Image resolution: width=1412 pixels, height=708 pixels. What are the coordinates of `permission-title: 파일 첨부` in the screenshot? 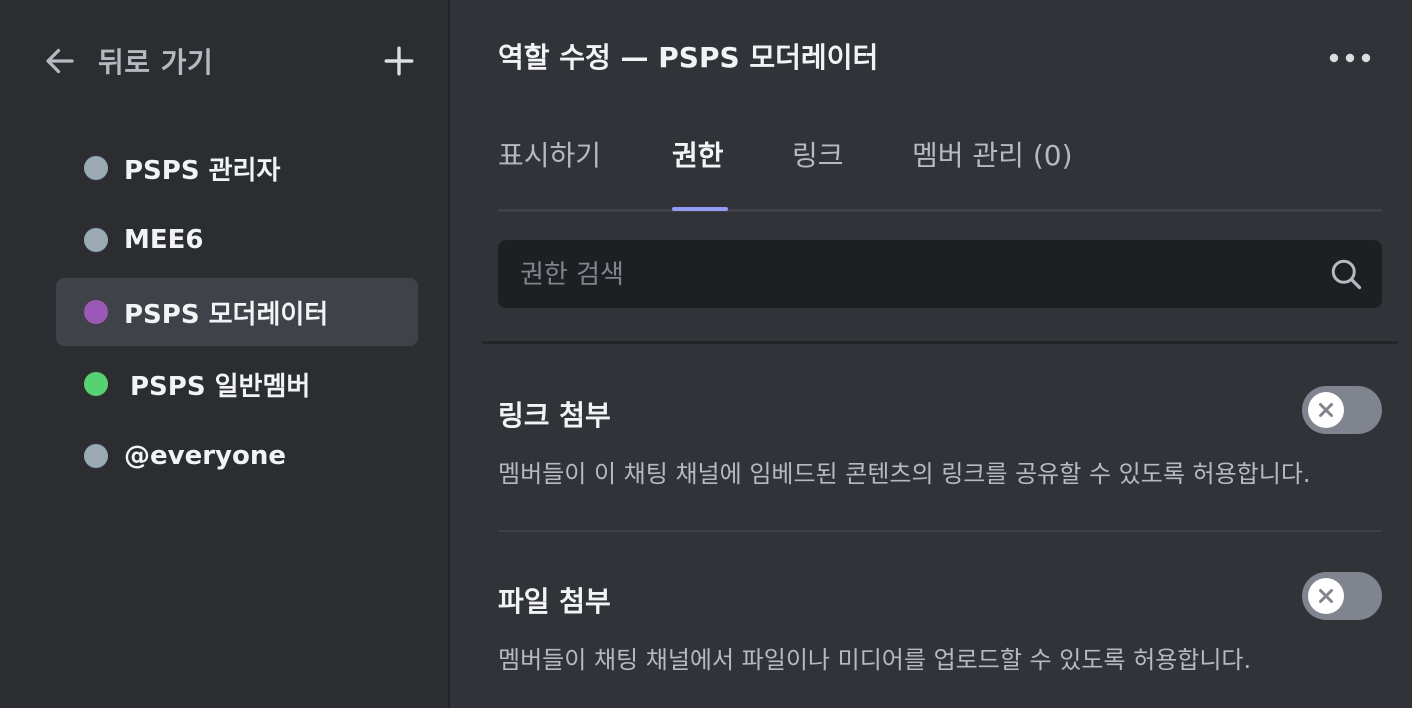 It's located at (554, 601).